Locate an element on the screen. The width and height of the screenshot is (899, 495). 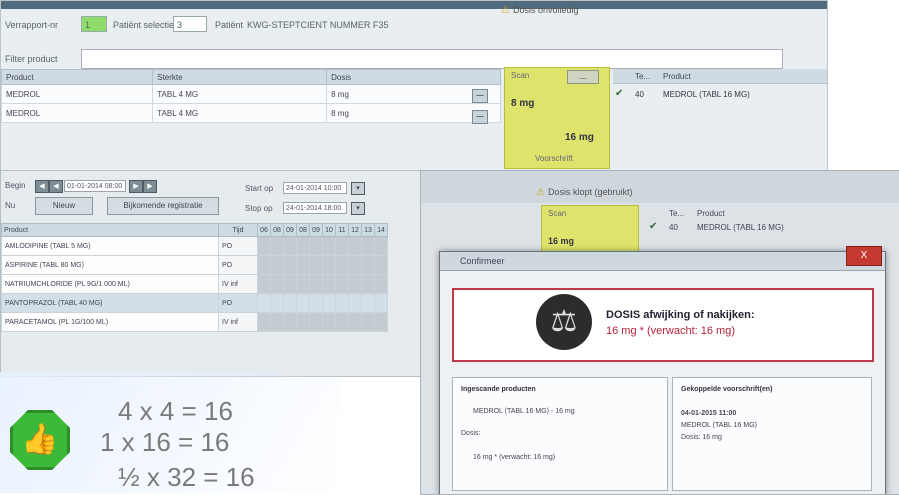
last-page-button: ▶ is located at coordinates (150, 186).